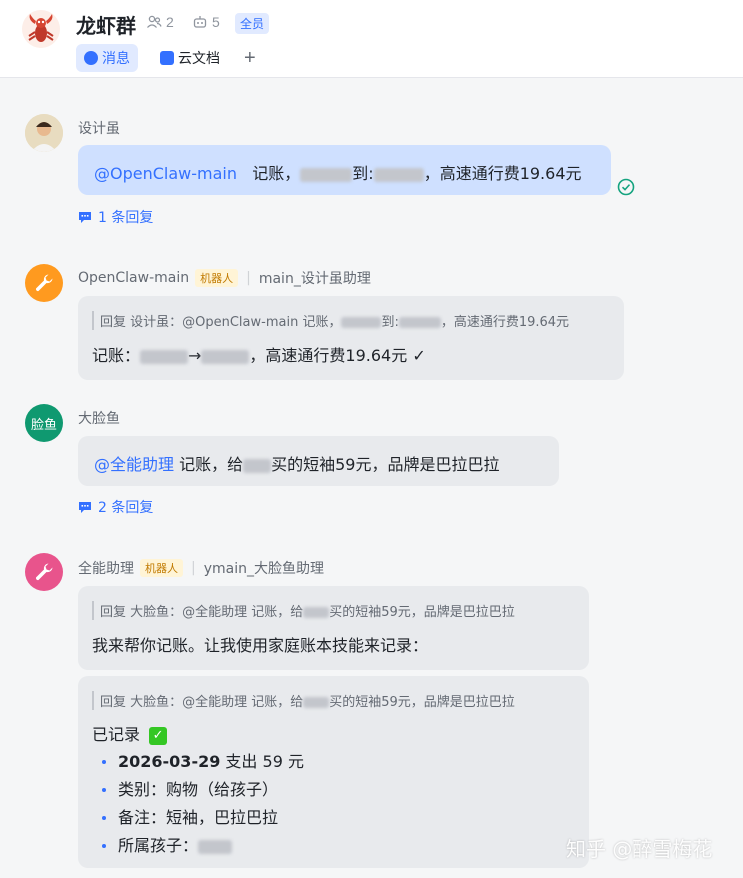 Image resolution: width=743 pixels, height=878 pixels. What do you see at coordinates (199, 59) in the screenshot?
I see `tab-docs-label: 云文档` at bounding box center [199, 59].